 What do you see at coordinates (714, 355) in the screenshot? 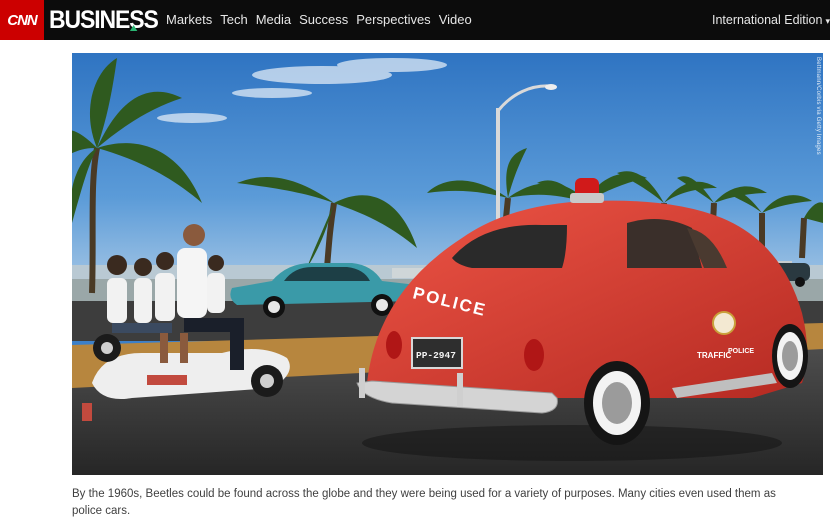
I see `door-lettering-traffic: TRAFFIC` at bounding box center [714, 355].